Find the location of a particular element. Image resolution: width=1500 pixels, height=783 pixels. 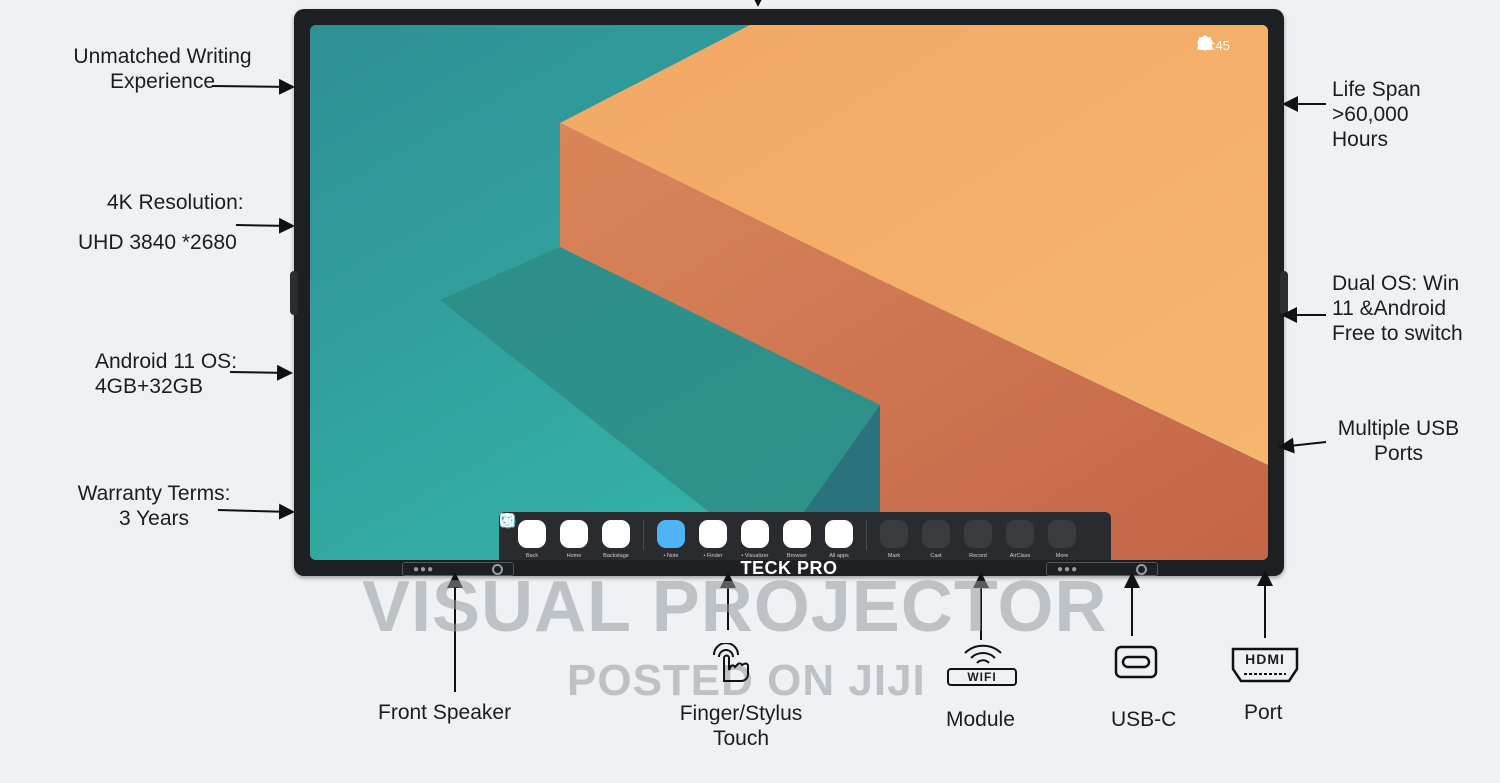

arrow-resolution is located at coordinates (265, 225).